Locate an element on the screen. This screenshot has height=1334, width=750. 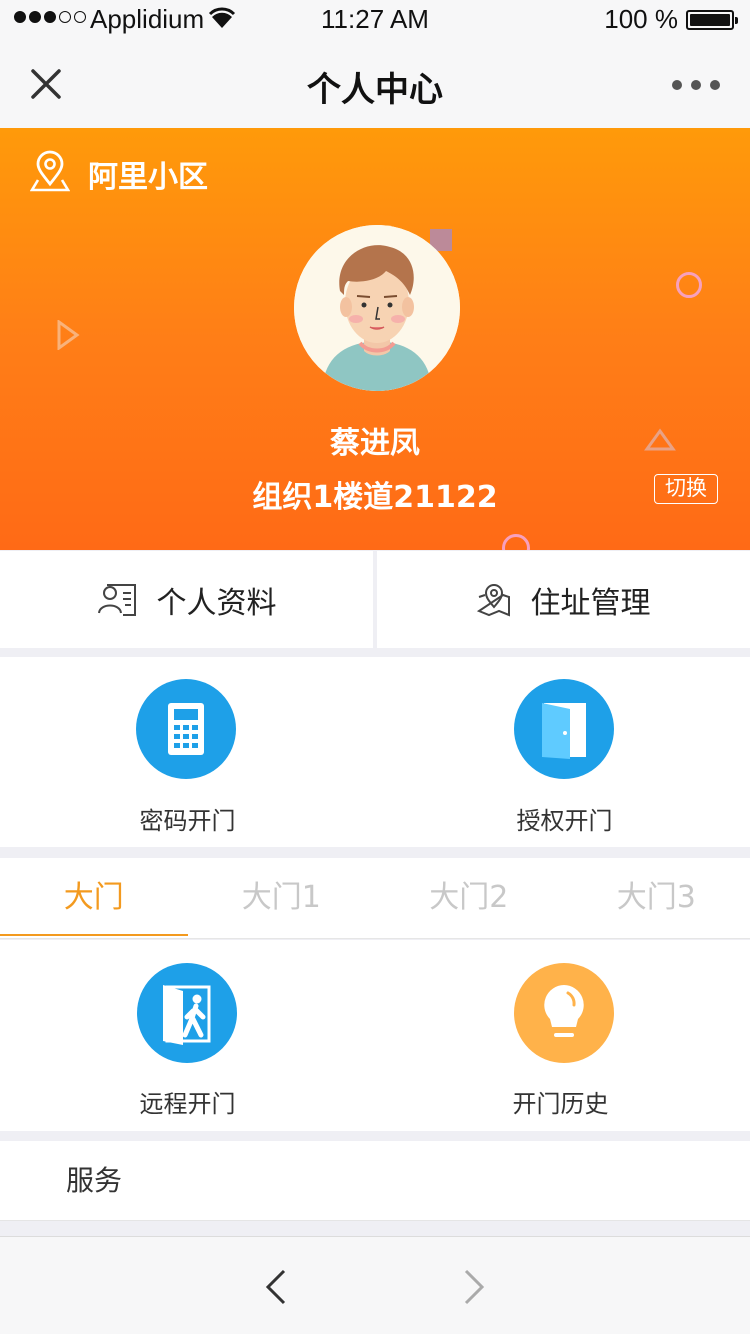
password-open-button: 密码开门 is located at coordinates (187, 752).